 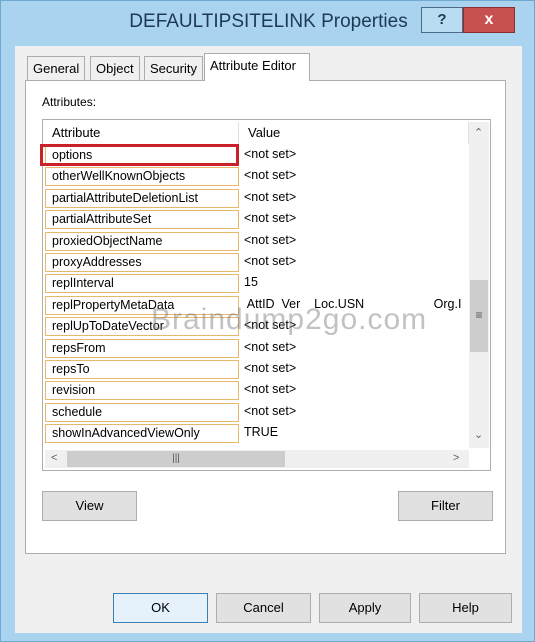 What do you see at coordinates (465, 608) in the screenshot?
I see `help-button: Help` at bounding box center [465, 608].